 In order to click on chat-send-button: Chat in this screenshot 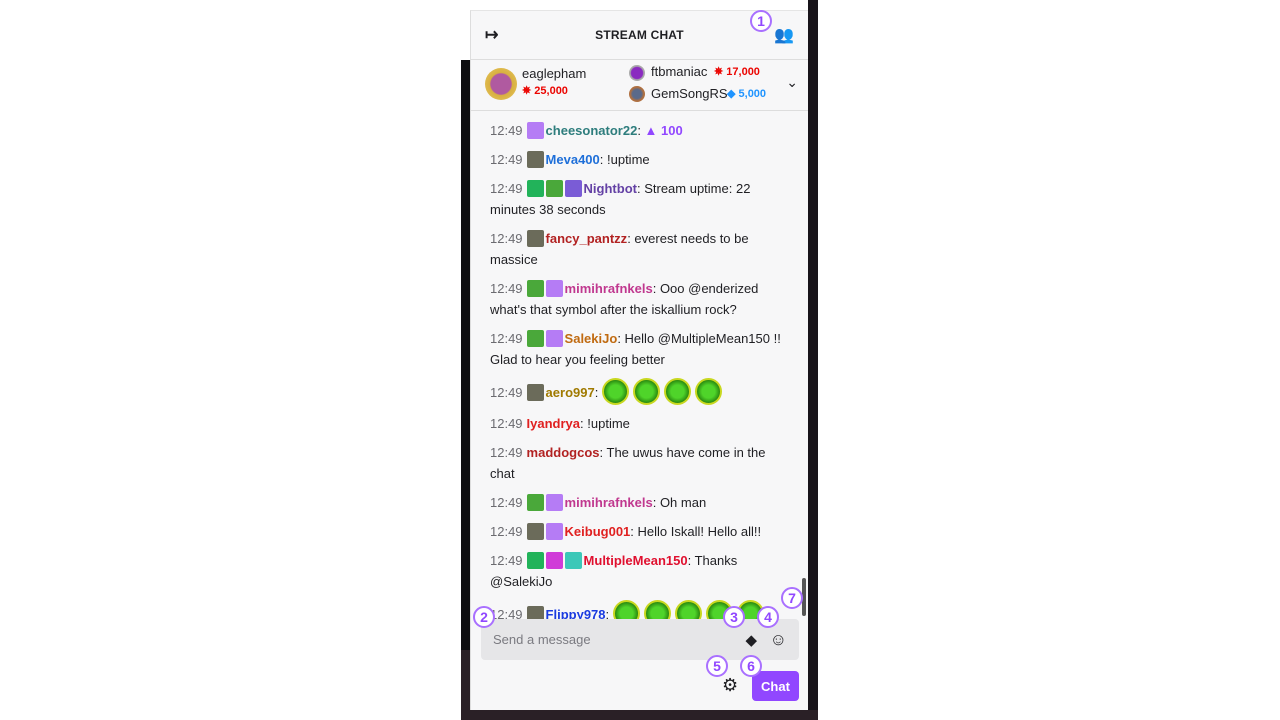, I will do `click(775, 686)`.